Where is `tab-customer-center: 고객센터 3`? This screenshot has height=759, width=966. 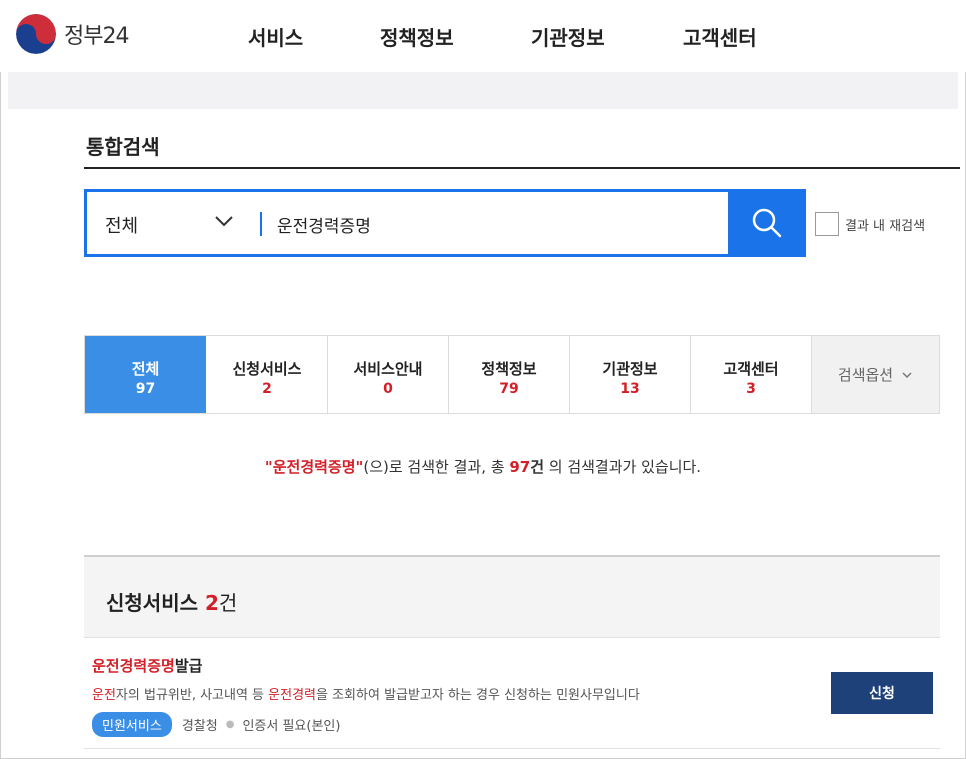
tab-customer-center: 고객센터 3 is located at coordinates (751, 374).